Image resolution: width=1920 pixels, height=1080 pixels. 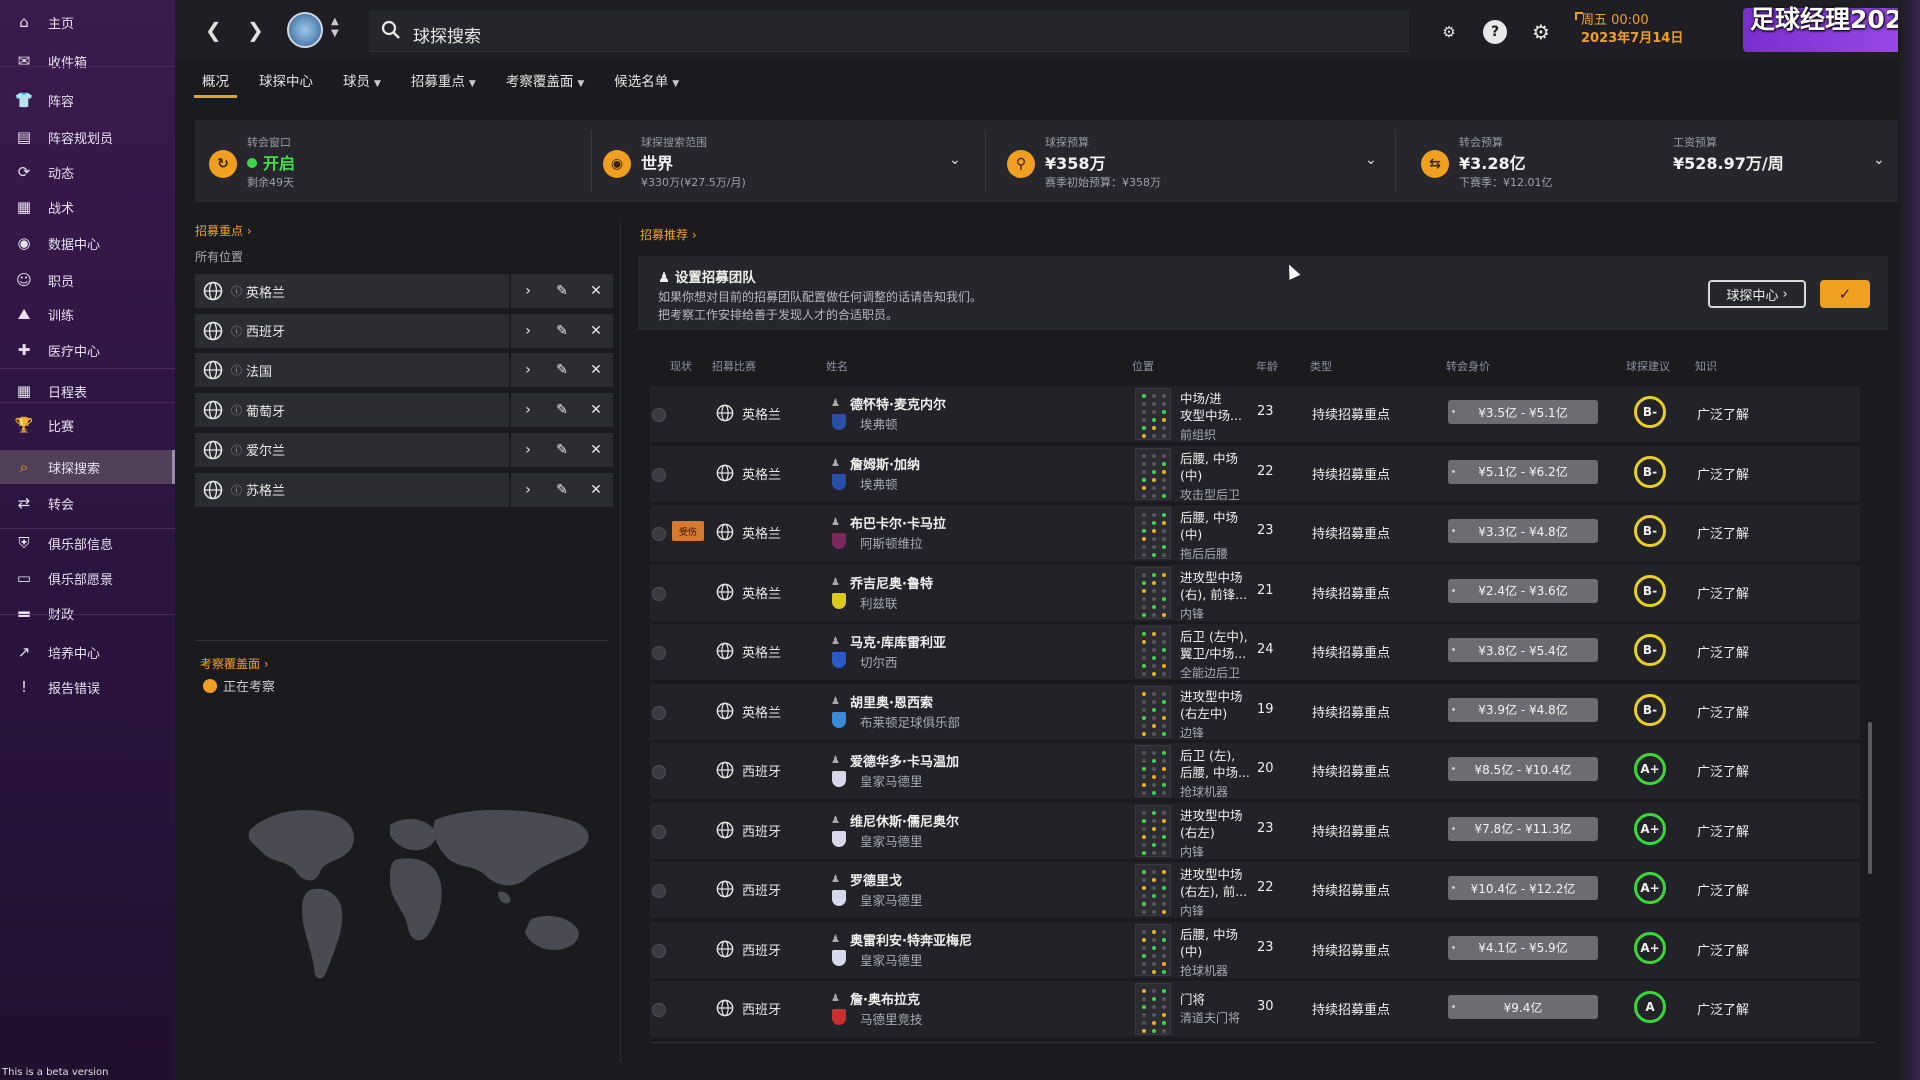 I want to click on sidebar-item: ▤ 阵容规划员, so click(x=87, y=137).